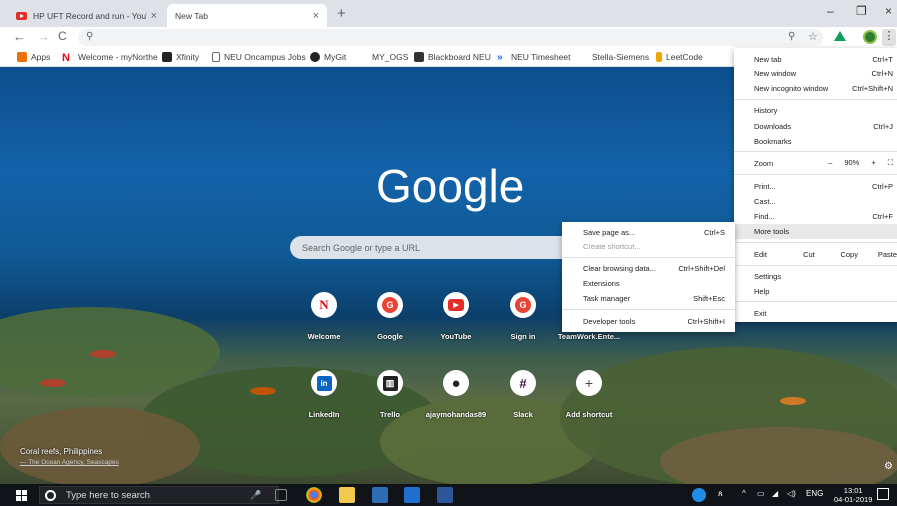  I want to click on background-credit-link: — The Ocean Agency, Seascapes, so click(69, 462).